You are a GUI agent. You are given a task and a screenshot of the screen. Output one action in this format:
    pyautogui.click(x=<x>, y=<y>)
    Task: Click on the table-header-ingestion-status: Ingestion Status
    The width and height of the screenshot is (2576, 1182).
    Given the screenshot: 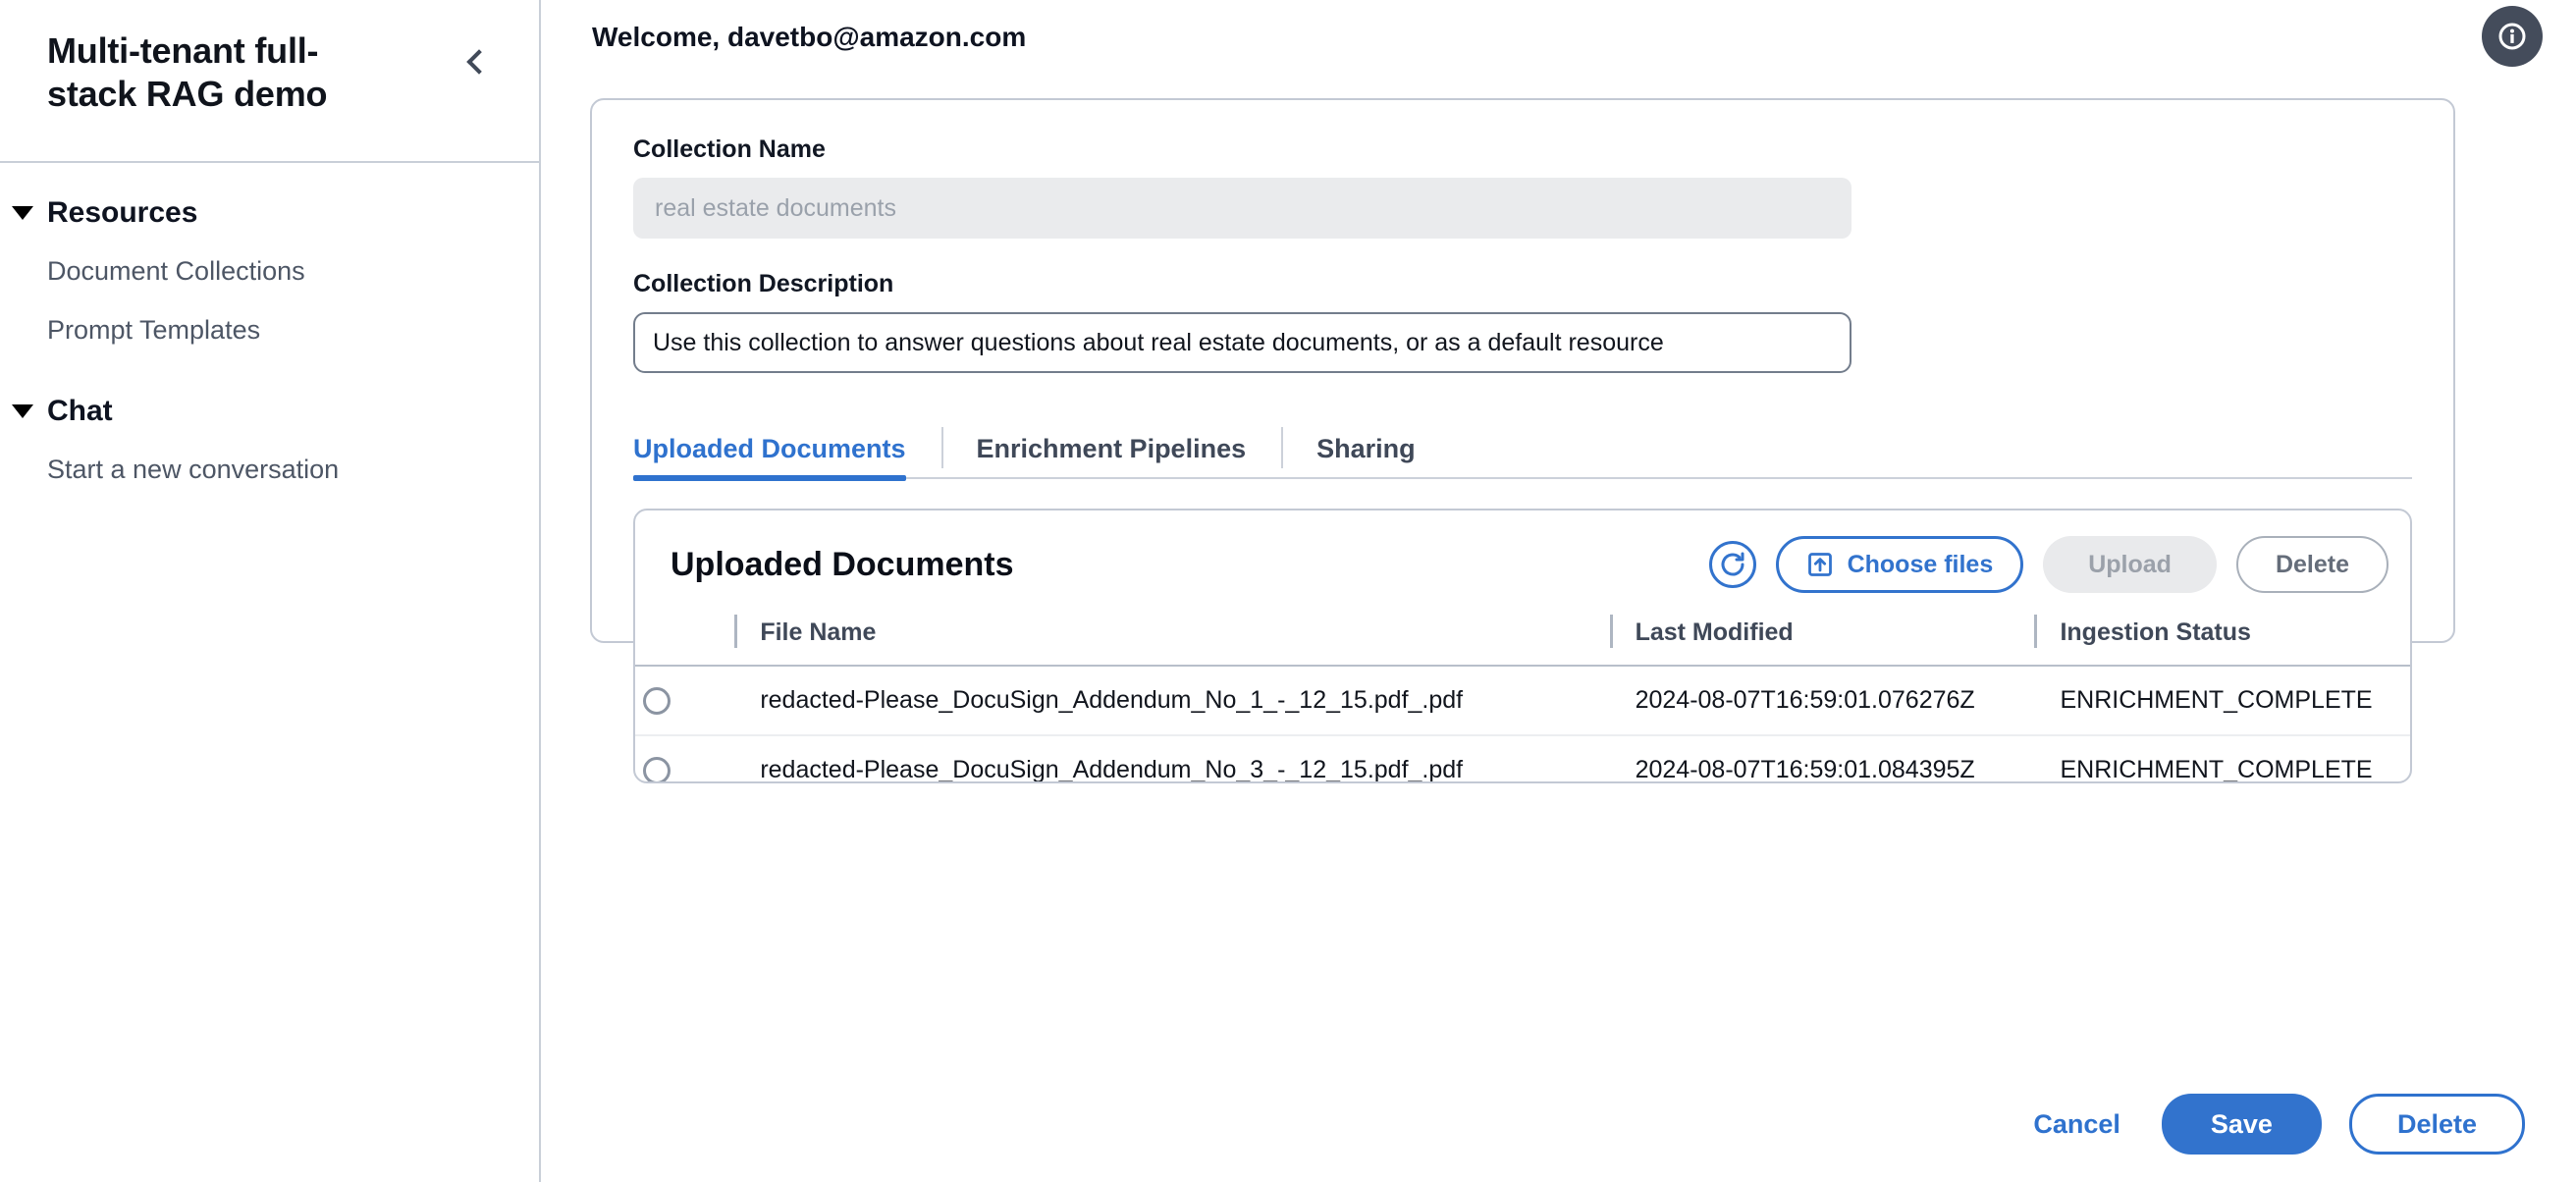 What is the action you would take?
    pyautogui.click(x=2222, y=640)
    